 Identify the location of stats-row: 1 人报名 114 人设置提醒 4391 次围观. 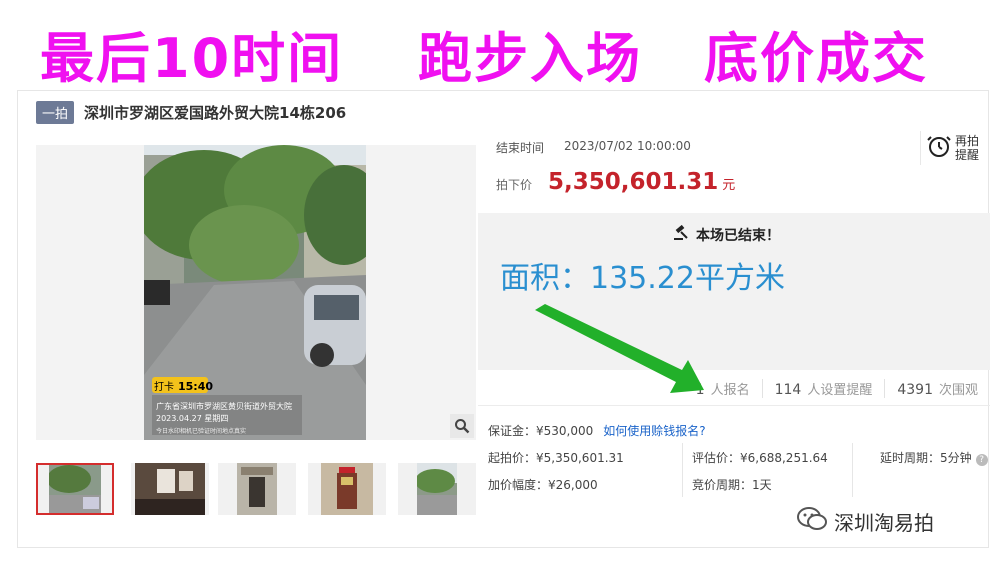
(734, 389).